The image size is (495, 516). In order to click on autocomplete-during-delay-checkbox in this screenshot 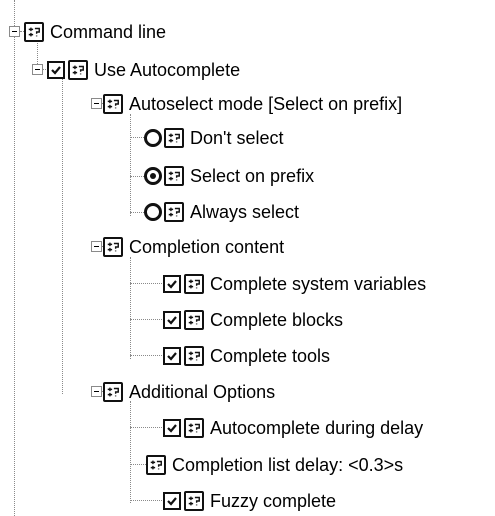, I will do `click(172, 428)`.